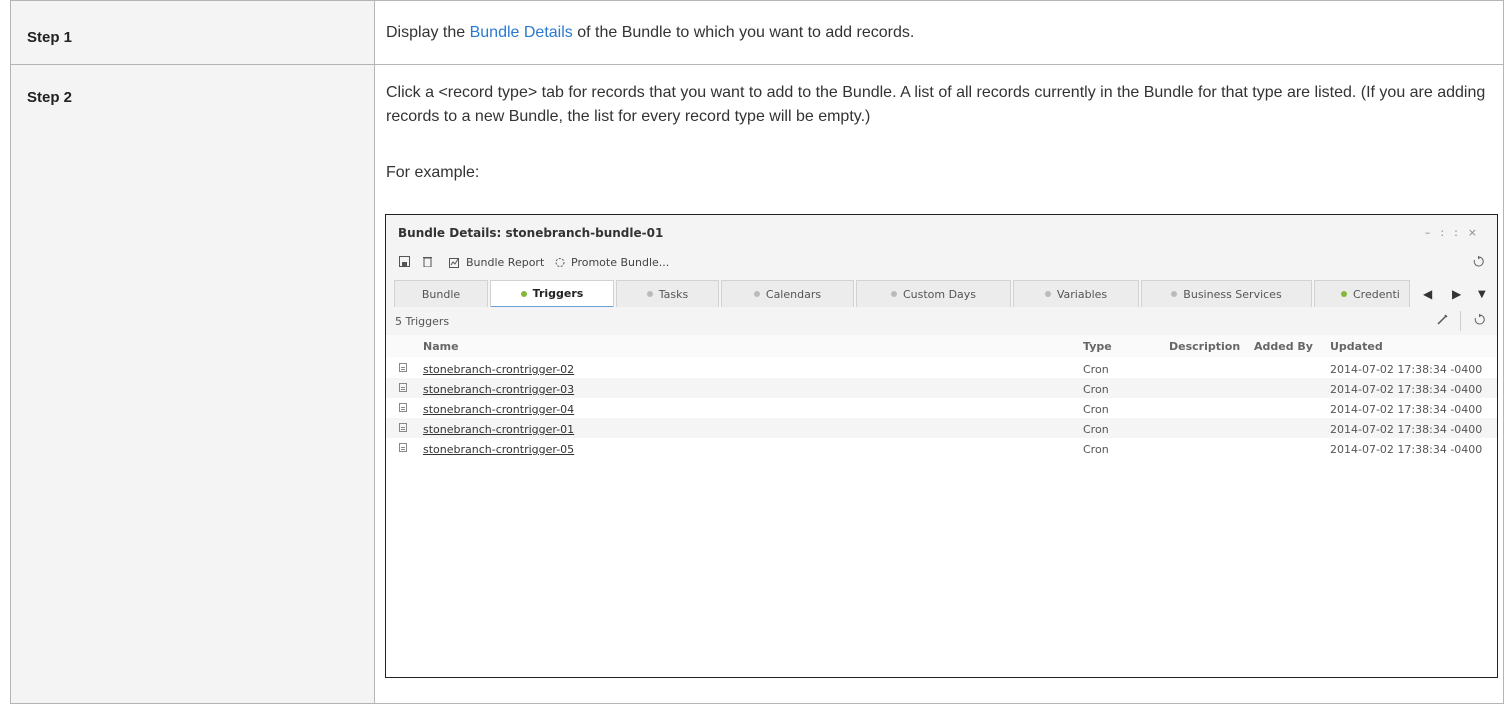  I want to click on window-title: Bundle Details: stonebranch-bundle-01, so click(531, 233).